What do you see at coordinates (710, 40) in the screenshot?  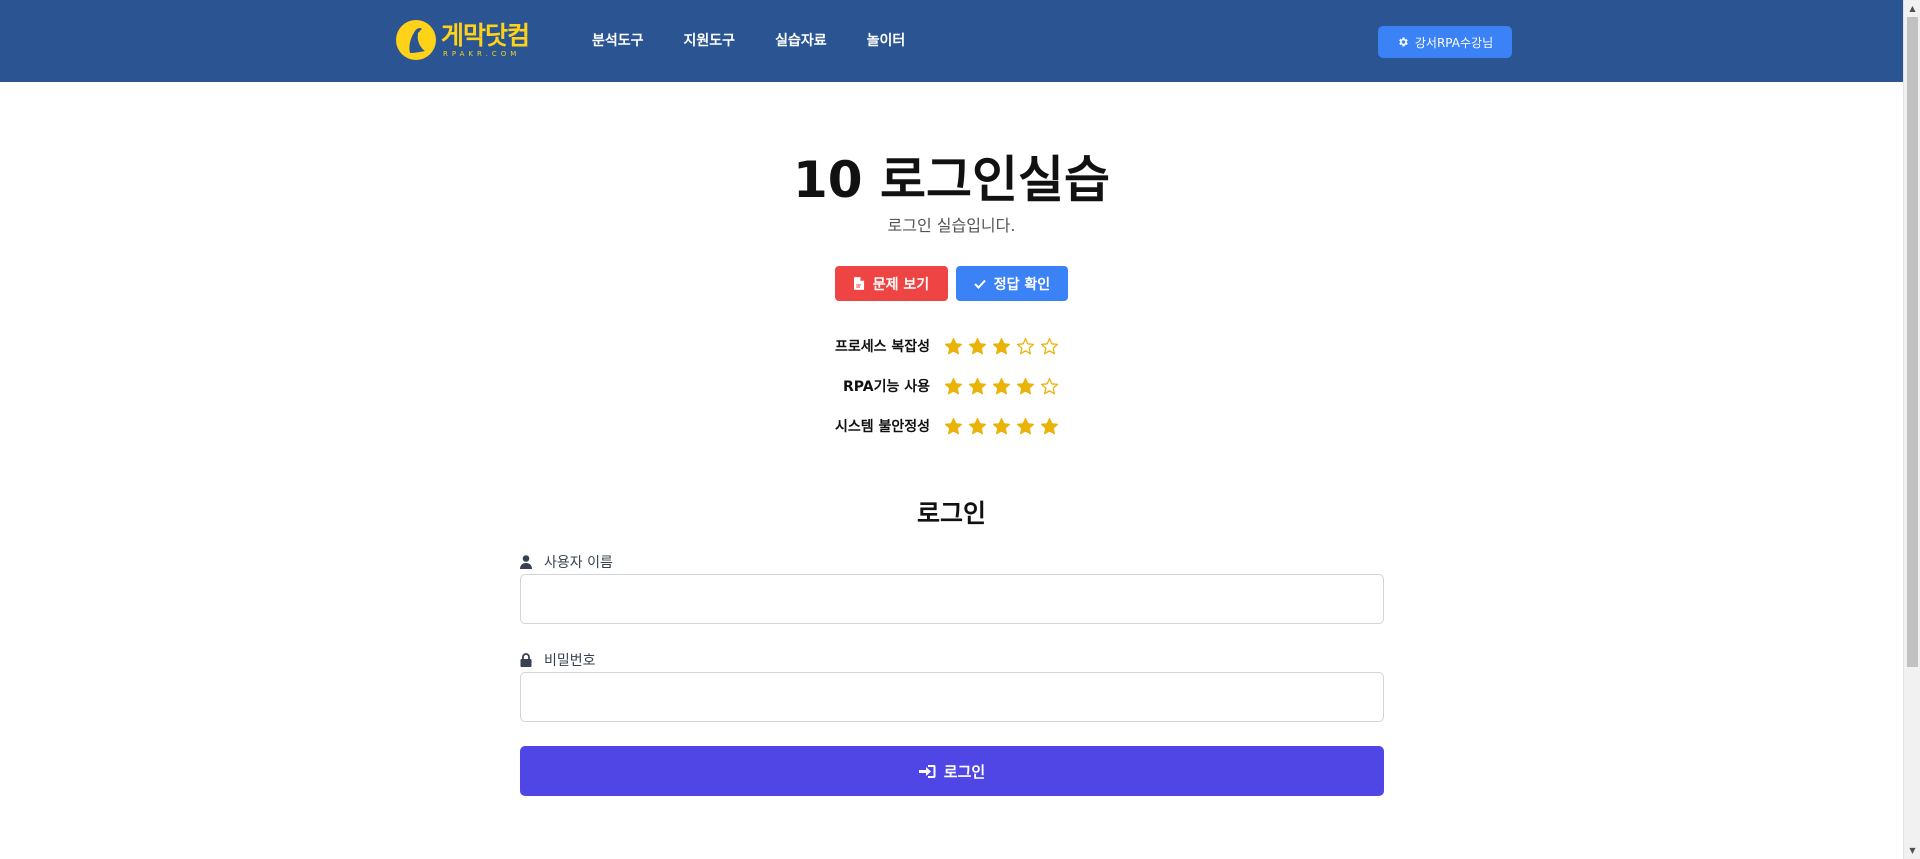 I see `nav-item-support-tools: 지원도구` at bounding box center [710, 40].